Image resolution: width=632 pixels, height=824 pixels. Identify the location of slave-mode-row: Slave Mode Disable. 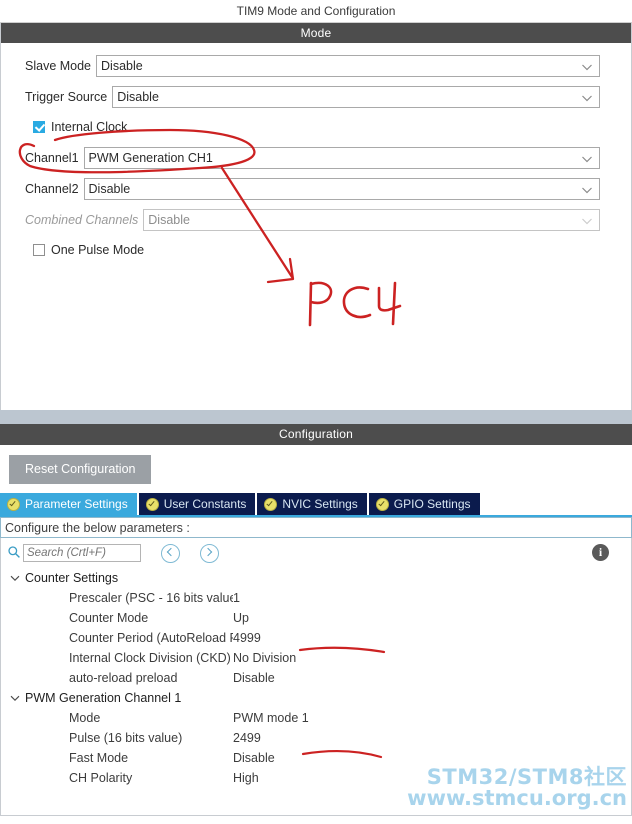
(316, 66).